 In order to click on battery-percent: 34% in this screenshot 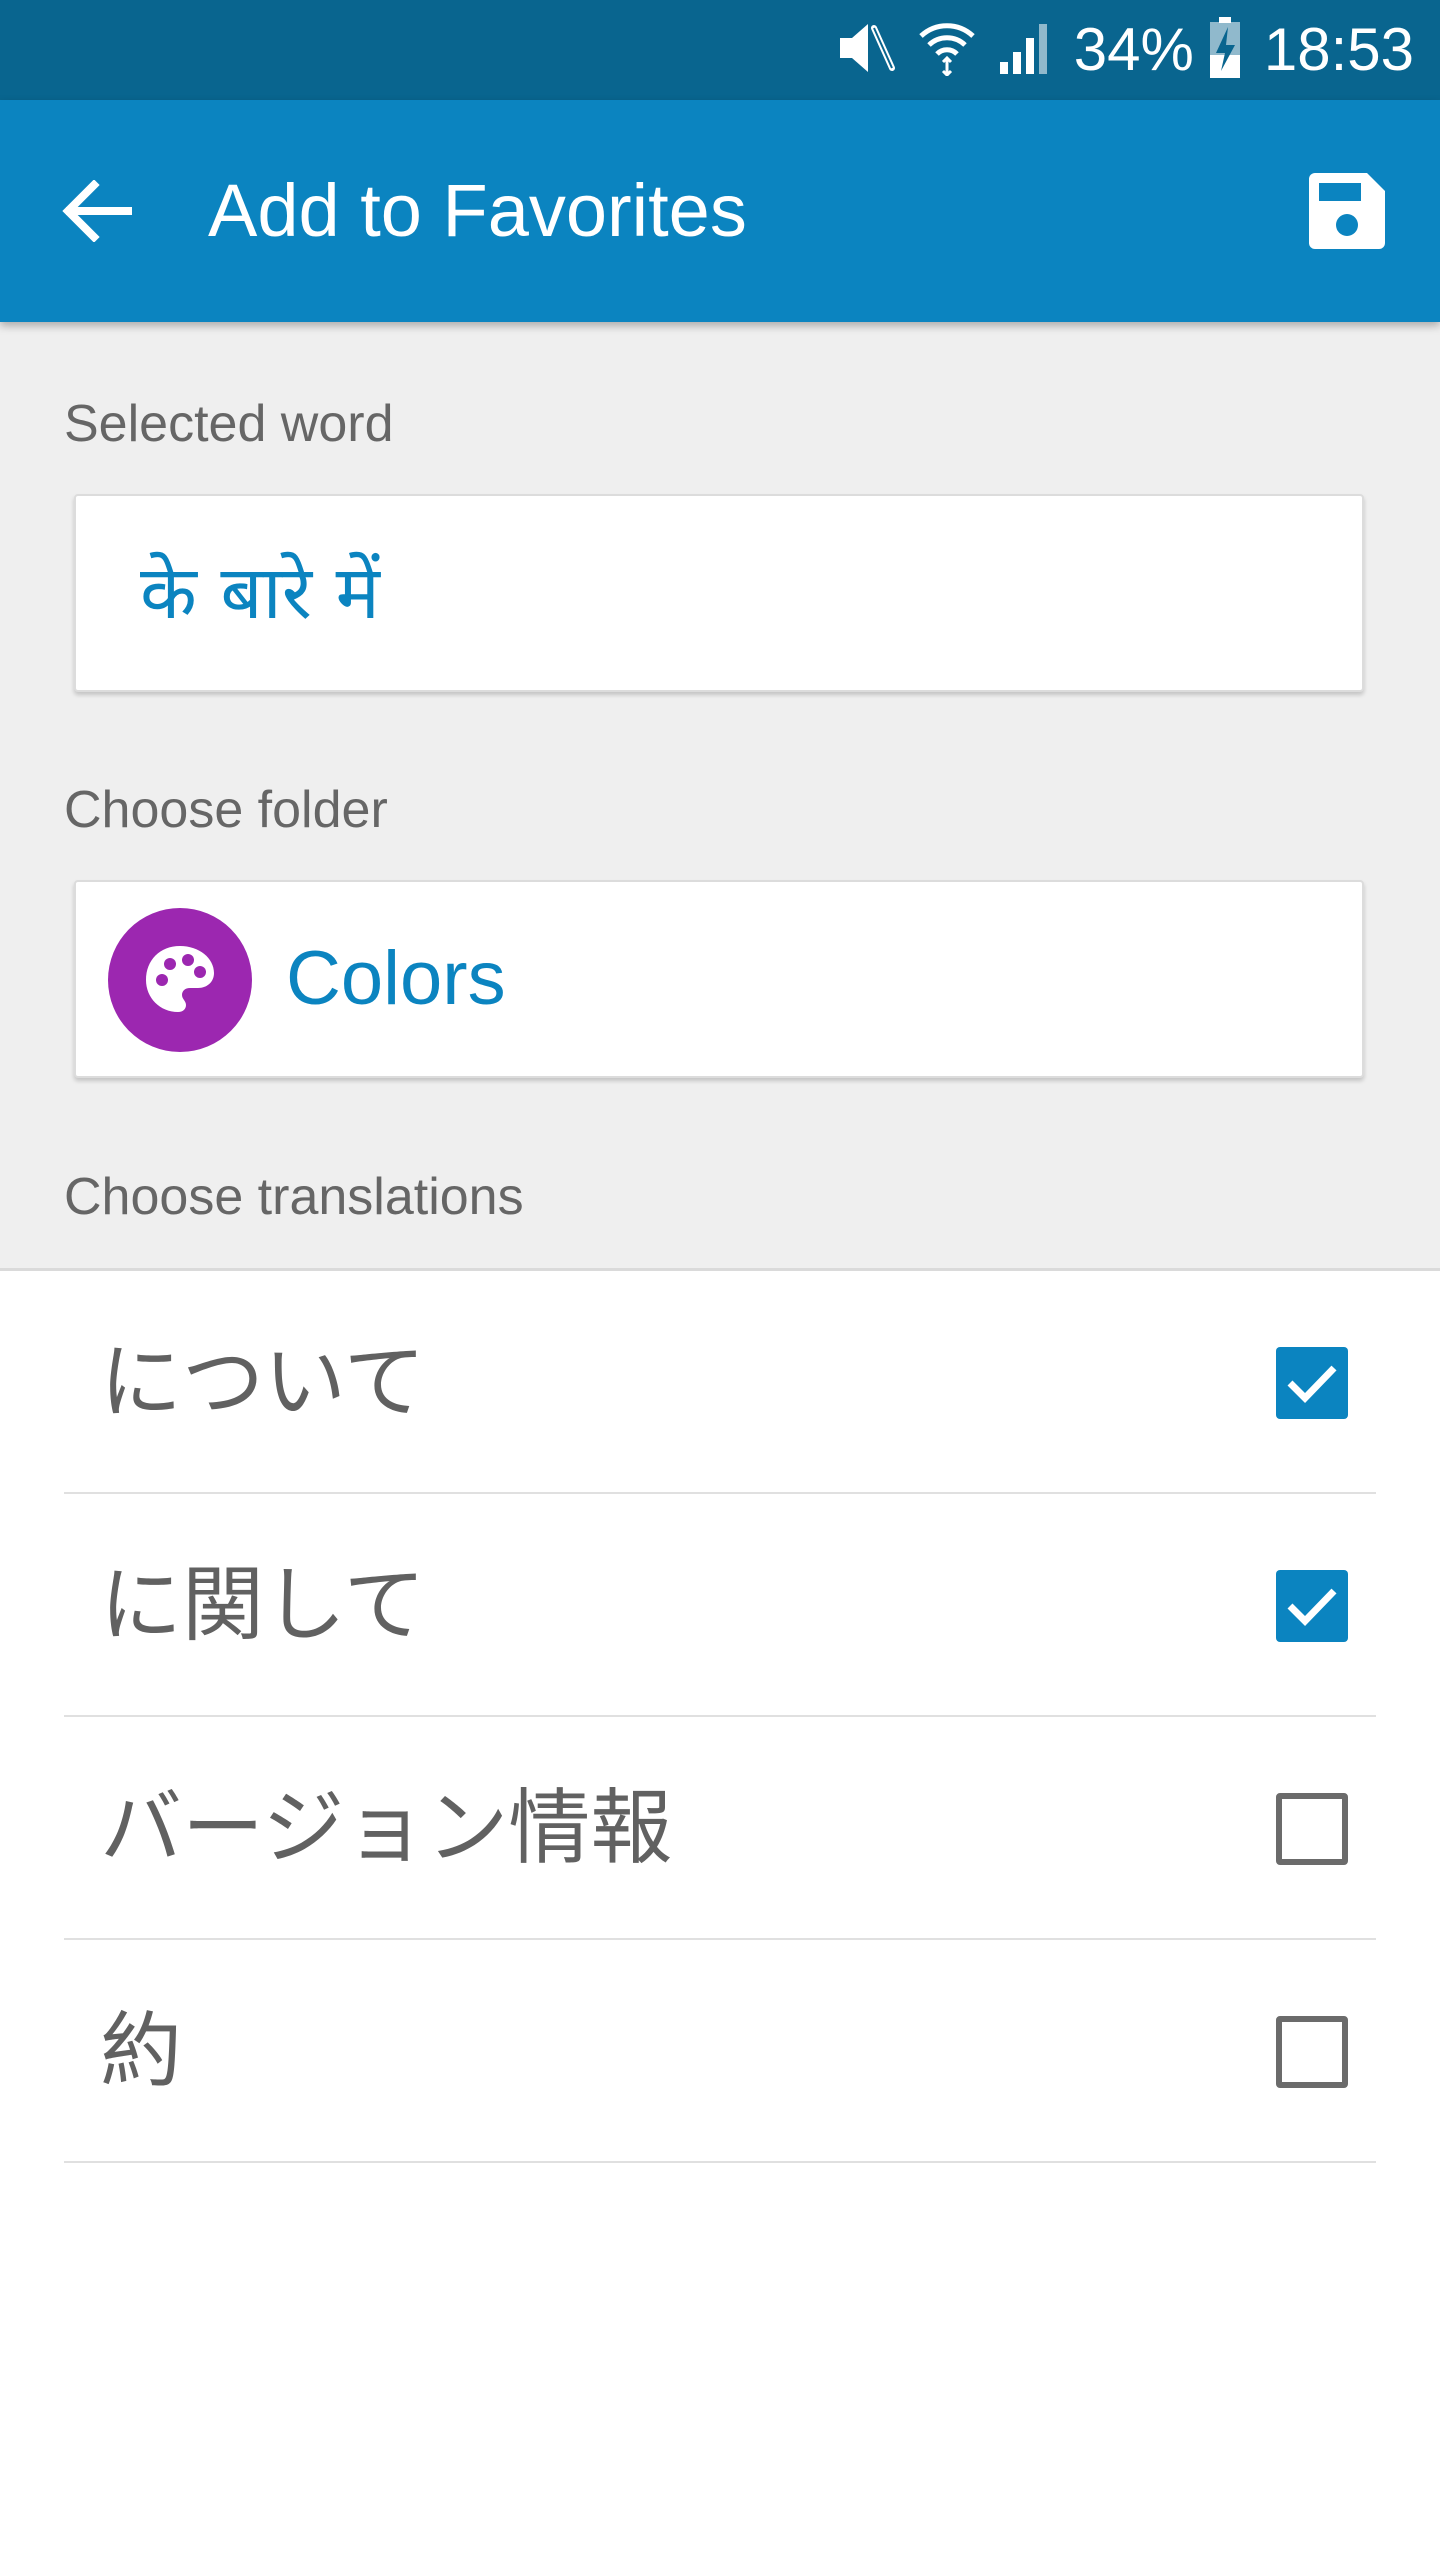, I will do `click(1133, 49)`.